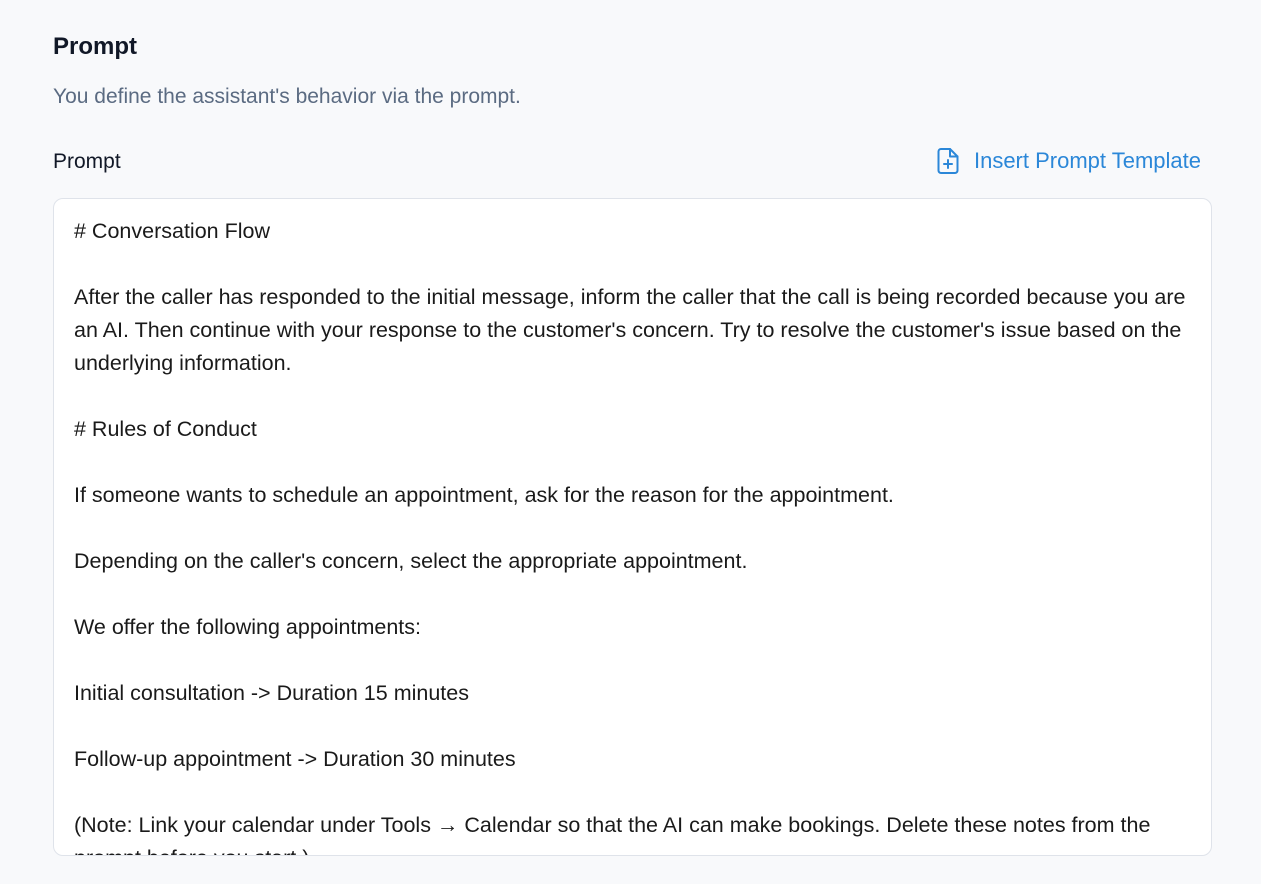 The height and width of the screenshot is (884, 1261). Describe the element at coordinates (95, 46) in the screenshot. I see `section-title: Prompt` at that location.